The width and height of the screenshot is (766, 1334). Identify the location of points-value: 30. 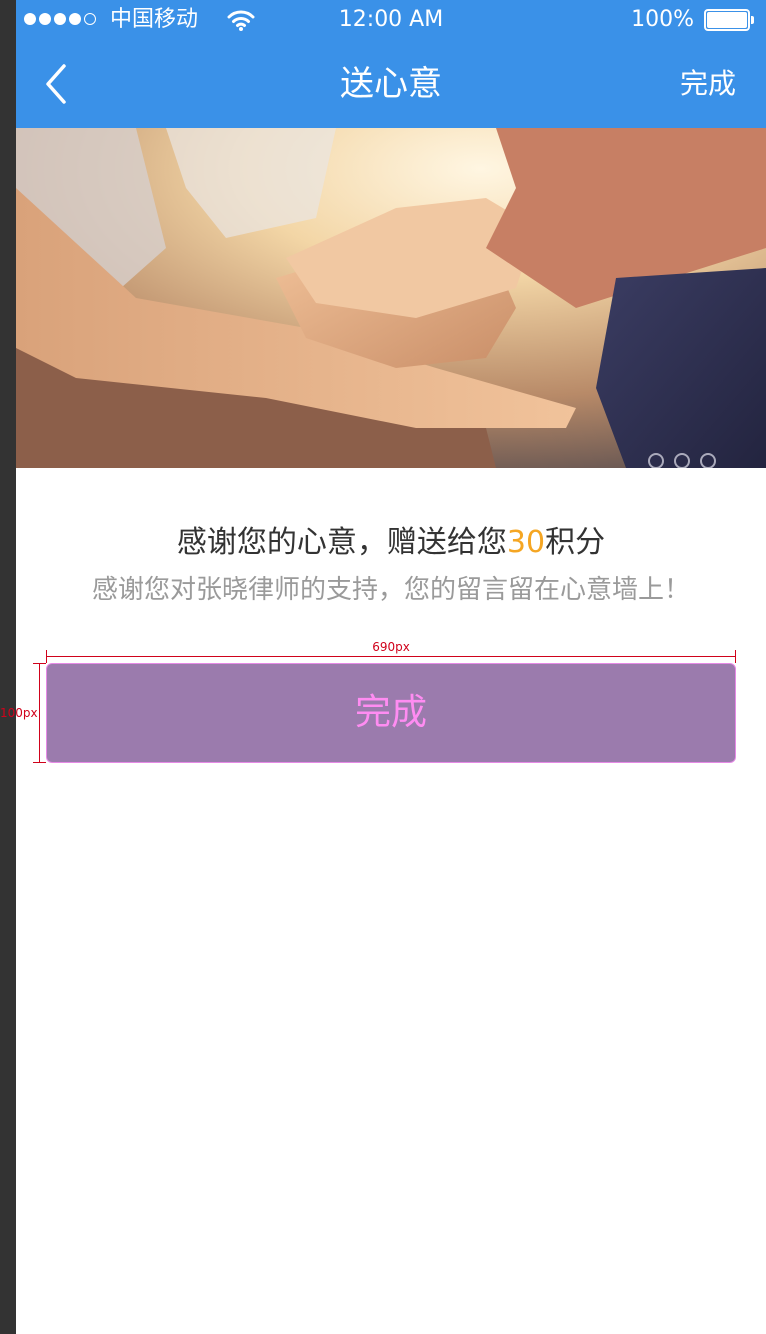
(526, 542).